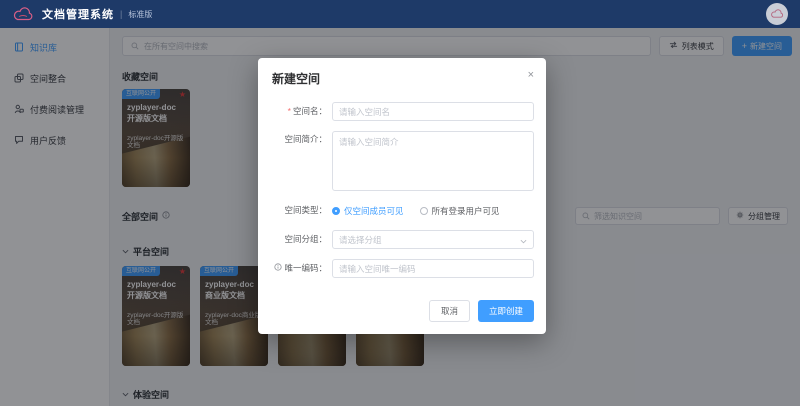 This screenshot has height=406, width=800. I want to click on modal-title: 新建空间, so click(296, 79).